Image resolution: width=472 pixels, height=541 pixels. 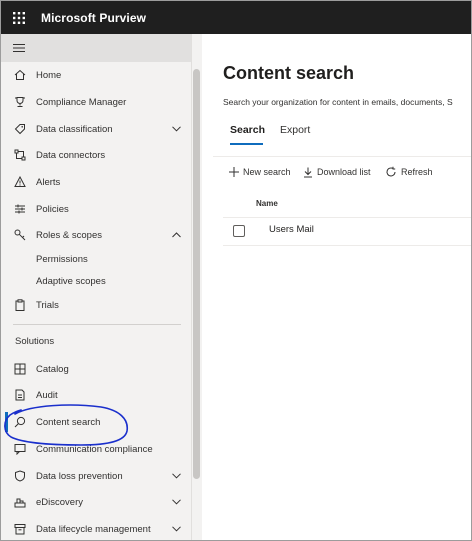 What do you see at coordinates (81, 102) in the screenshot?
I see `sidebar-item-label: Compliance Manager` at bounding box center [81, 102].